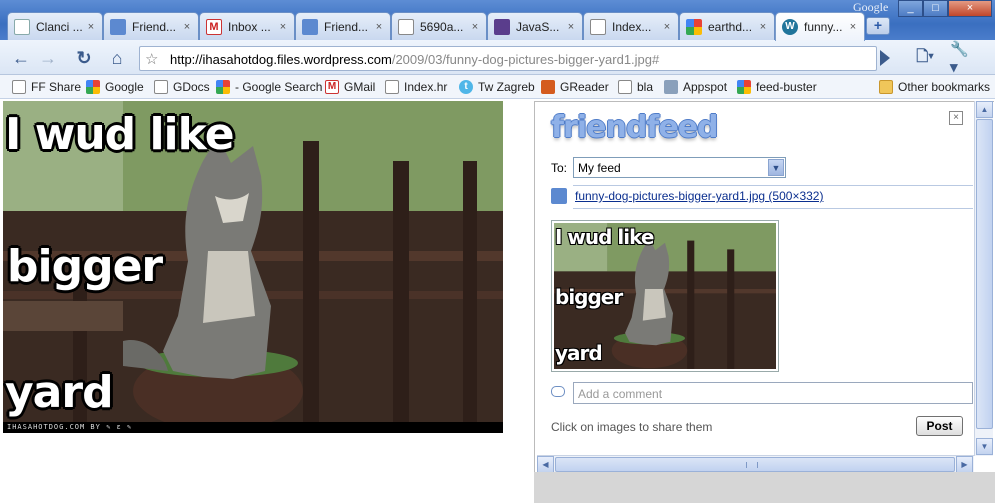 This screenshot has height=503, width=995. Describe the element at coordinates (151, 26) in the screenshot. I see `tab-friendfeed-1: Friend... ×` at that location.